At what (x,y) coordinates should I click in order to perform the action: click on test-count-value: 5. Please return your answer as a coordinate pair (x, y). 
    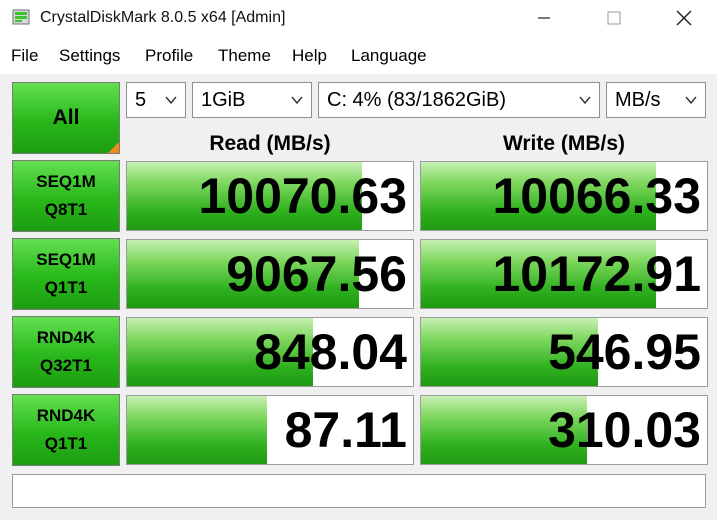
    Looking at the image, I should click on (141, 100).